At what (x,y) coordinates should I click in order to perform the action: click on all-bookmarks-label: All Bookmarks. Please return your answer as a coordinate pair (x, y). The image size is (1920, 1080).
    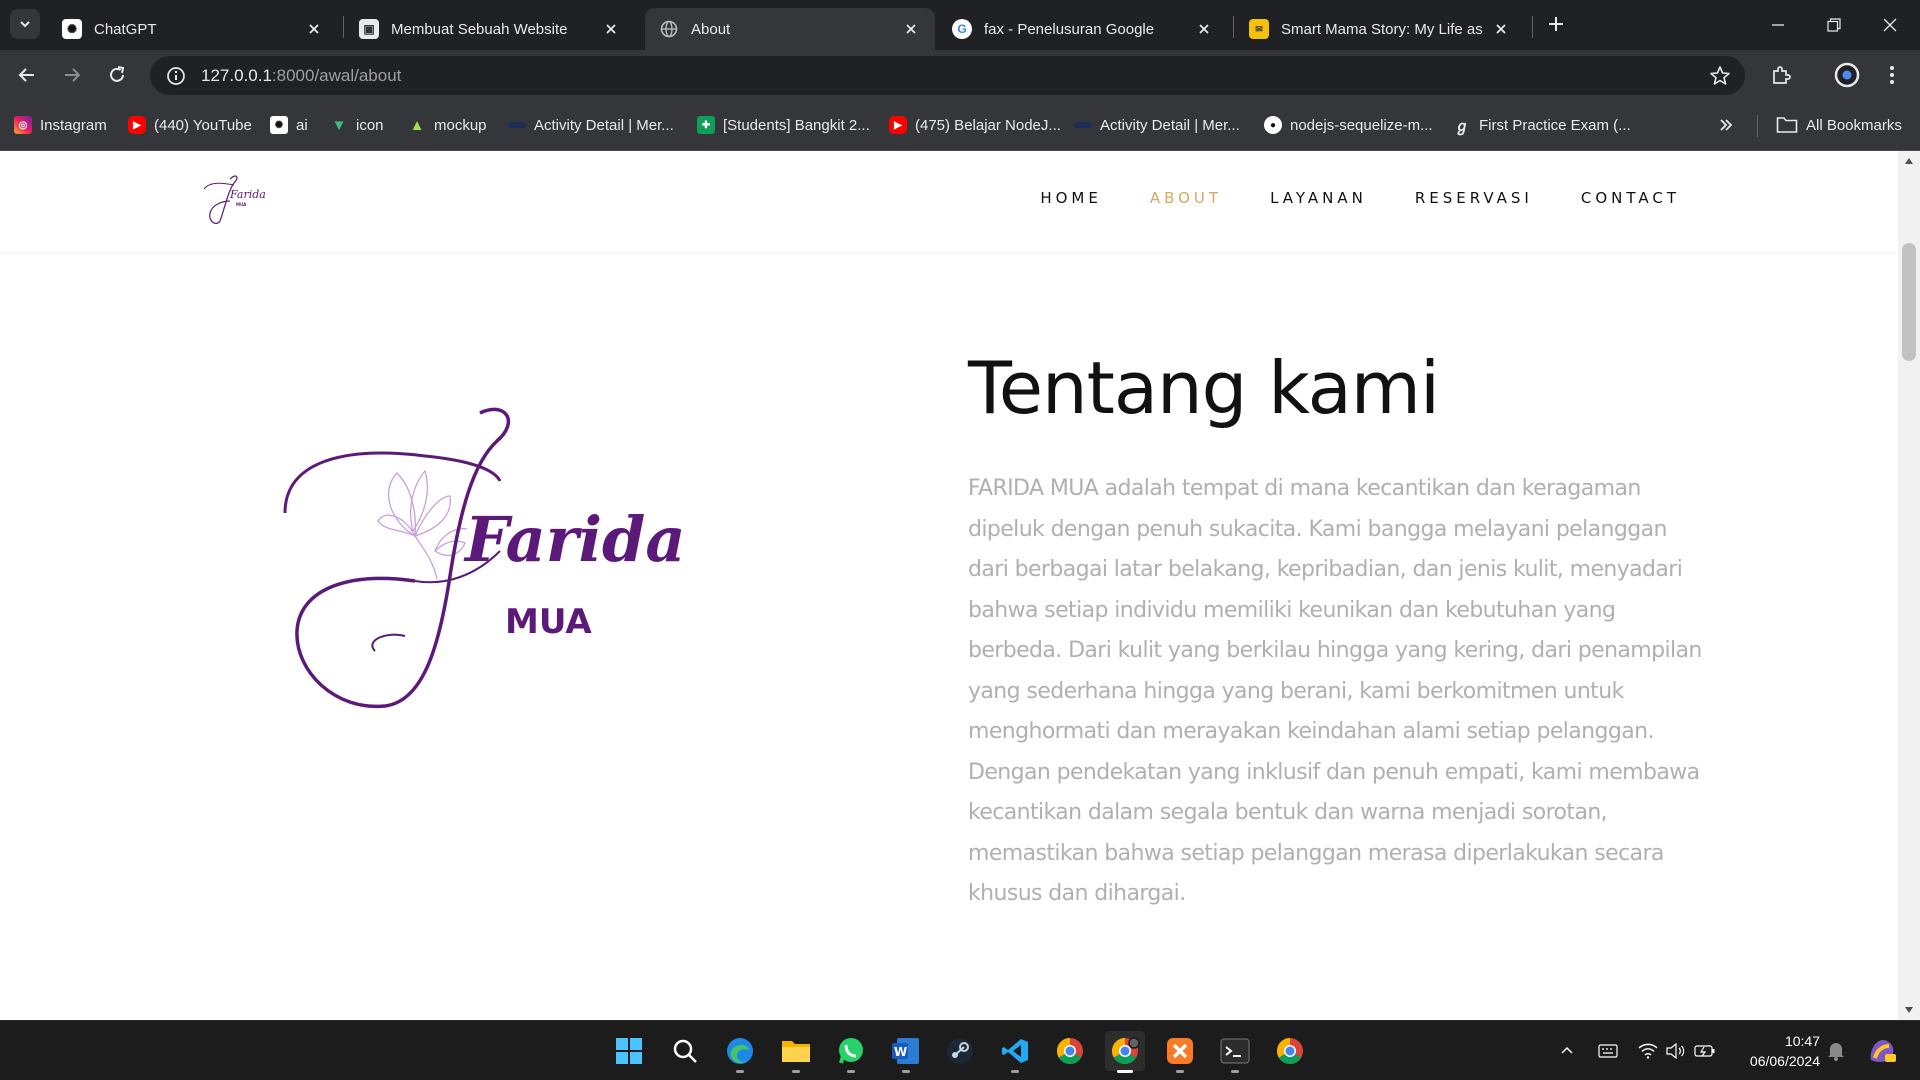
    Looking at the image, I should click on (1854, 125).